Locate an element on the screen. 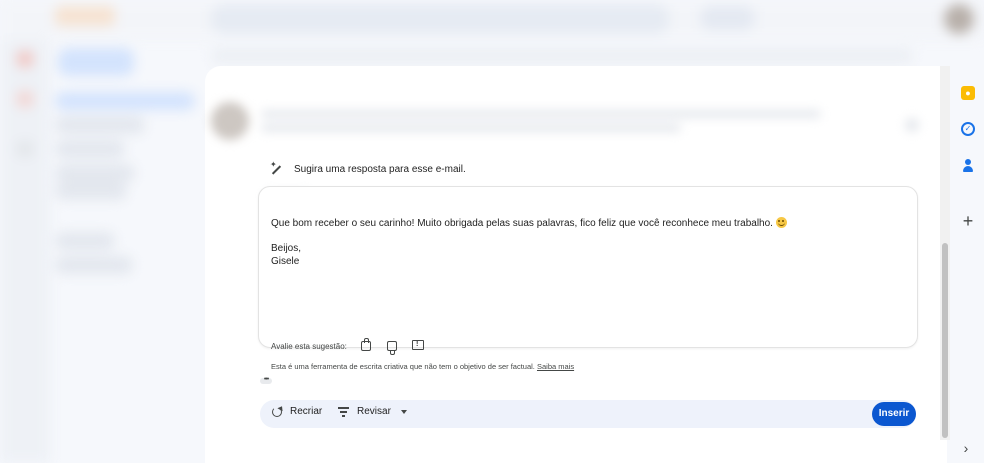  gmail-logo is located at coordinates (85, 16).